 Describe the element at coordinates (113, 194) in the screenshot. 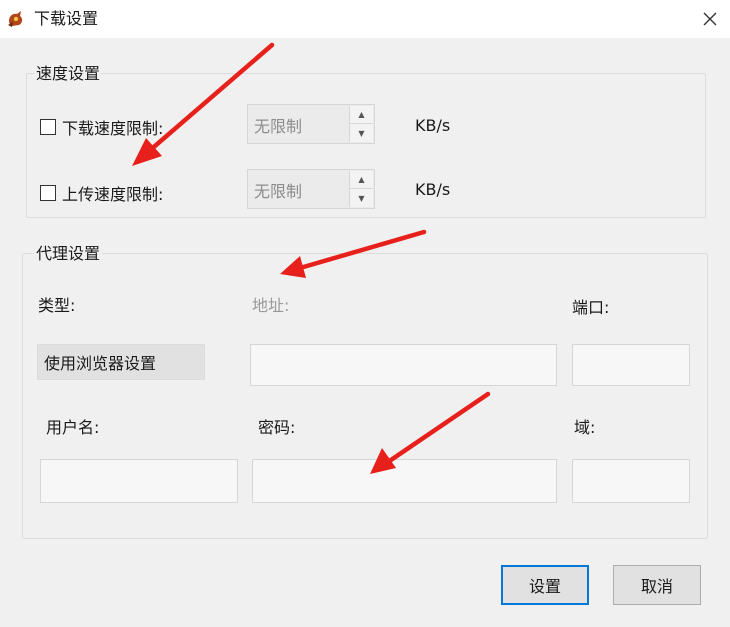

I see `upload-limit-label: 上传速度限制:` at that location.